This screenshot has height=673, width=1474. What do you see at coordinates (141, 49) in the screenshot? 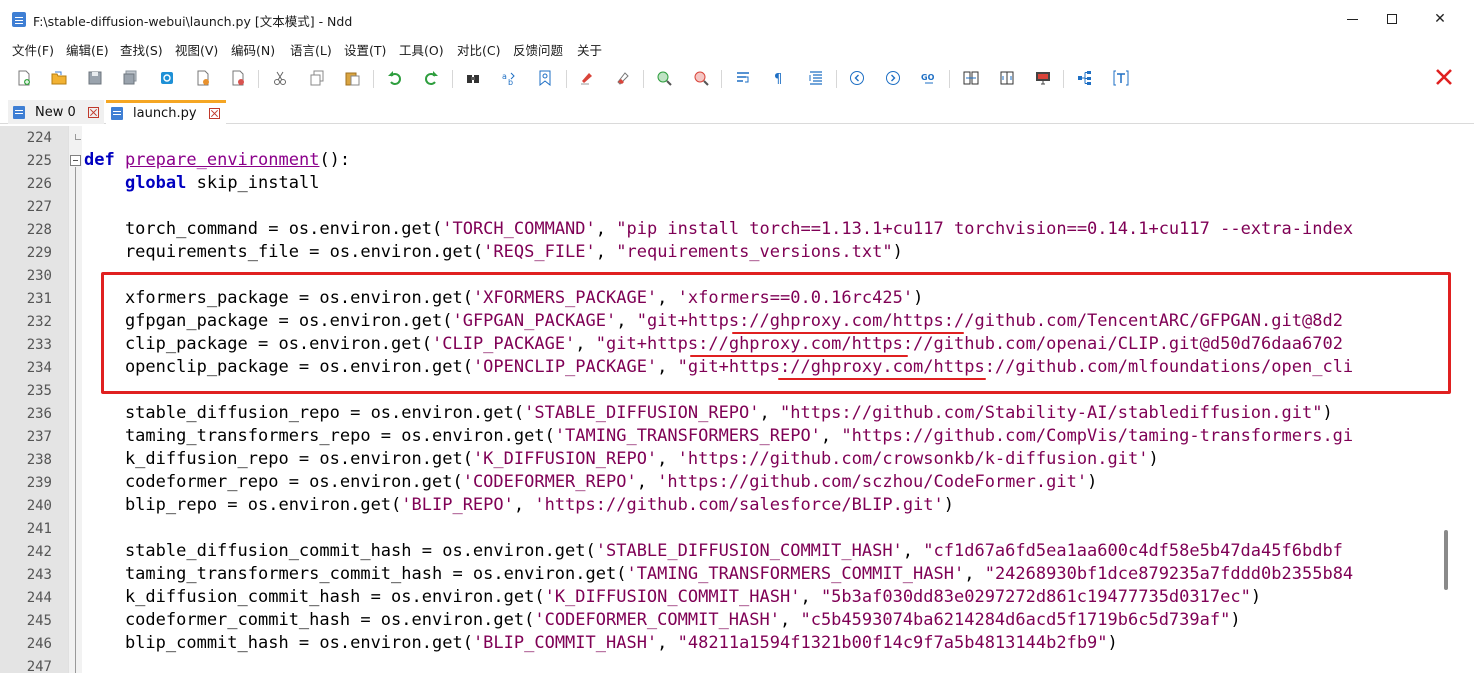
I see `menu-find: 查找(S)` at bounding box center [141, 49].